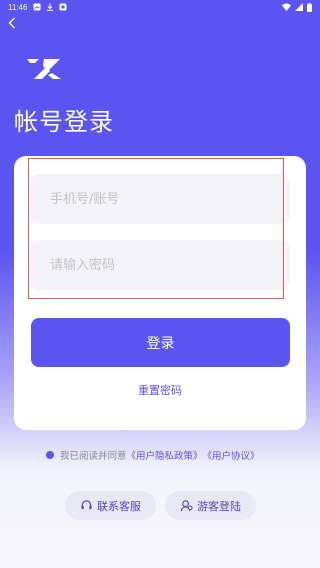  What do you see at coordinates (165, 455) in the screenshot?
I see `privacy-policy-link: 《用户隐私政策》` at bounding box center [165, 455].